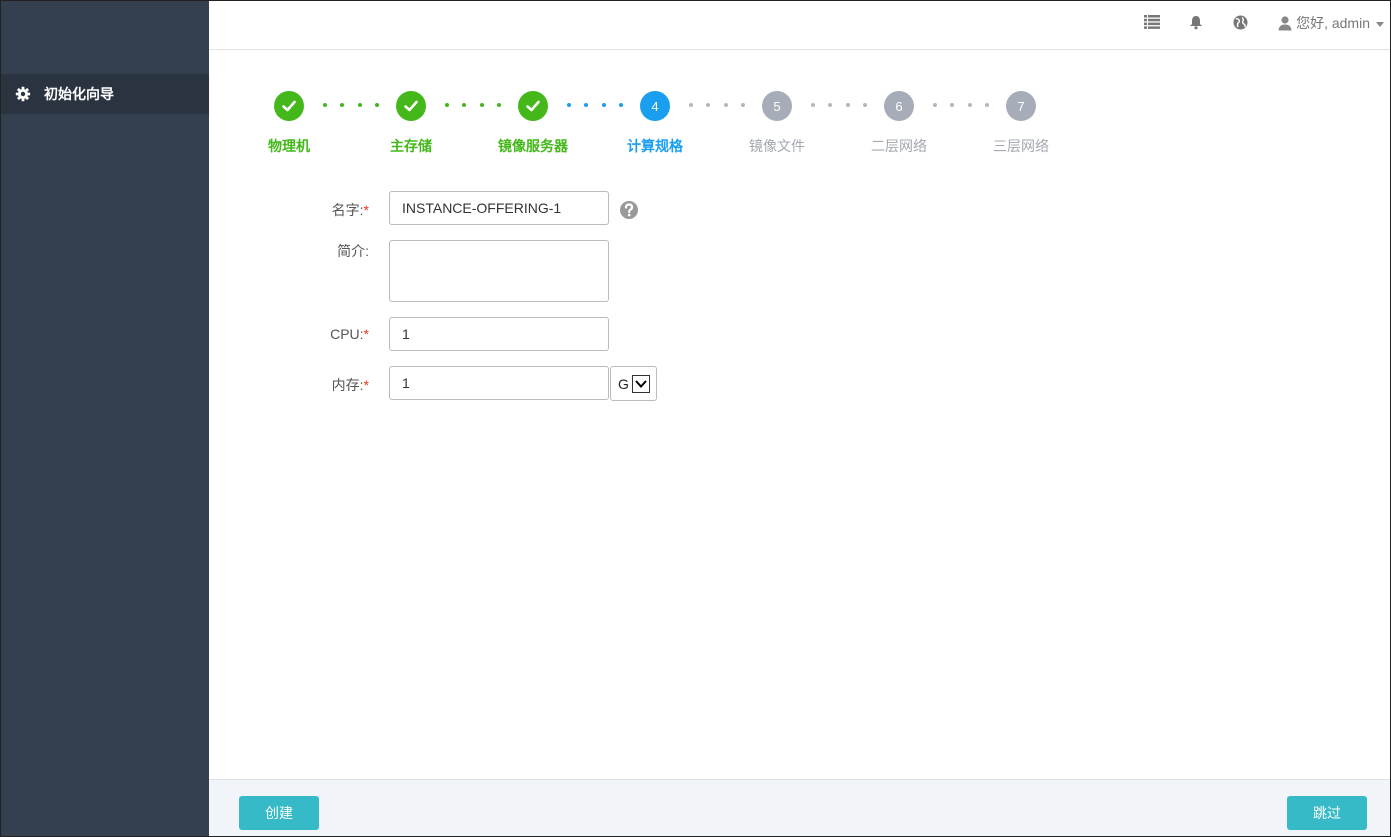 The image size is (1391, 837). Describe the element at coordinates (1285, 23) in the screenshot. I see `user-icon` at that location.